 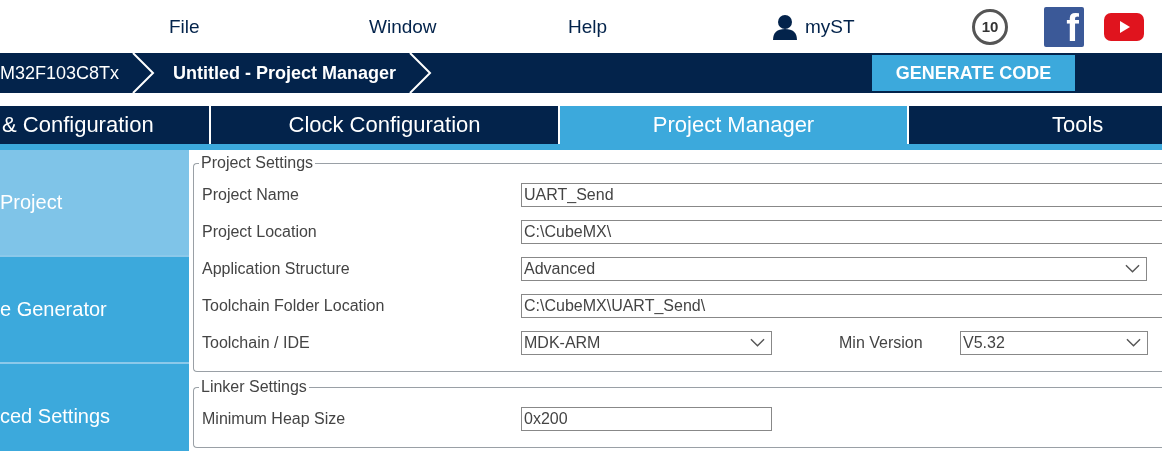 I want to click on input-field: C:\CubeMX\, so click(x=841, y=231).